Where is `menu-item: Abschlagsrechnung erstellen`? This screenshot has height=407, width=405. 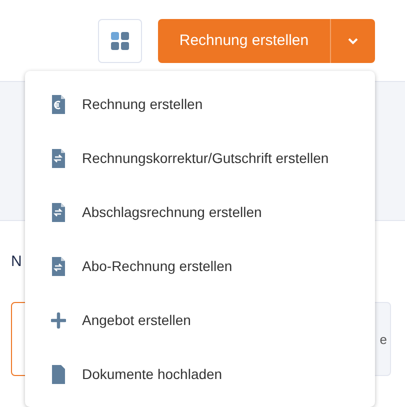
menu-item: Abschlagsrechnung erstellen is located at coordinates (200, 212).